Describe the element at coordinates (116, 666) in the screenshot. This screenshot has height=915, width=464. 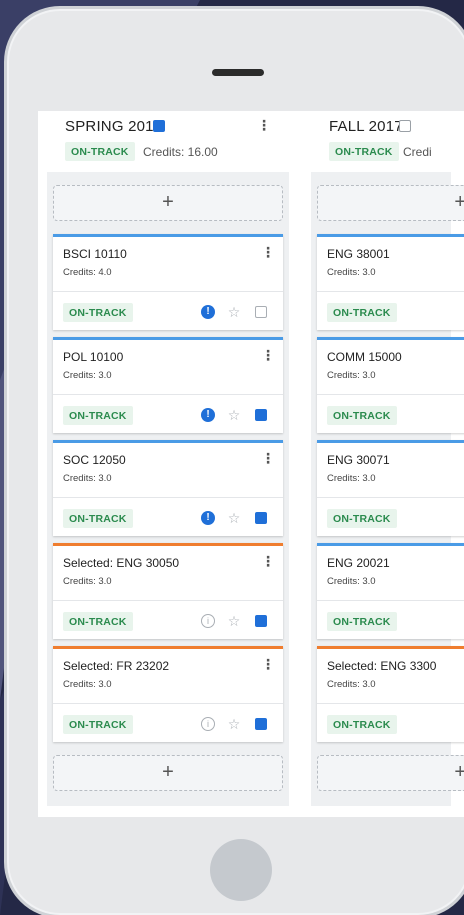
I see `course-name: Selected: FR 23202` at that location.